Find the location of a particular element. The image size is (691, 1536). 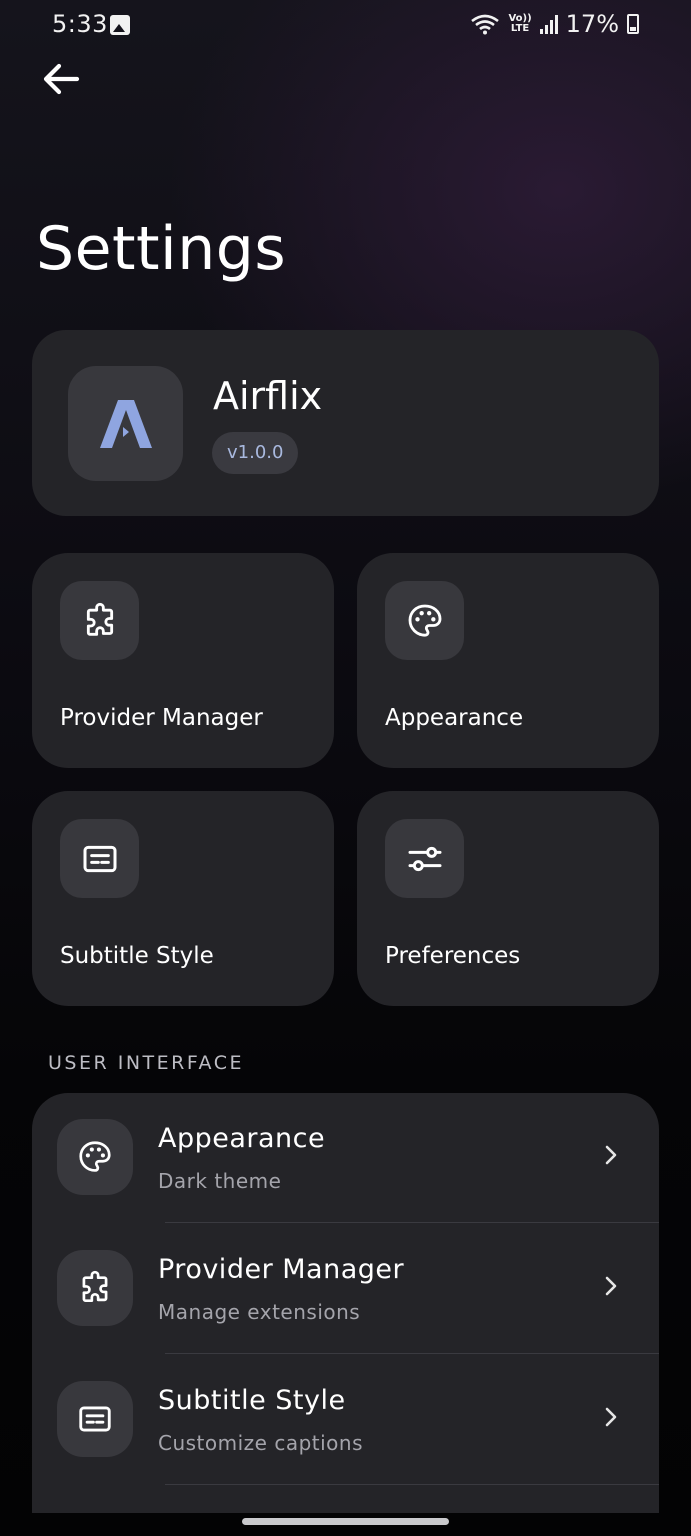

app-logo is located at coordinates (125, 423).